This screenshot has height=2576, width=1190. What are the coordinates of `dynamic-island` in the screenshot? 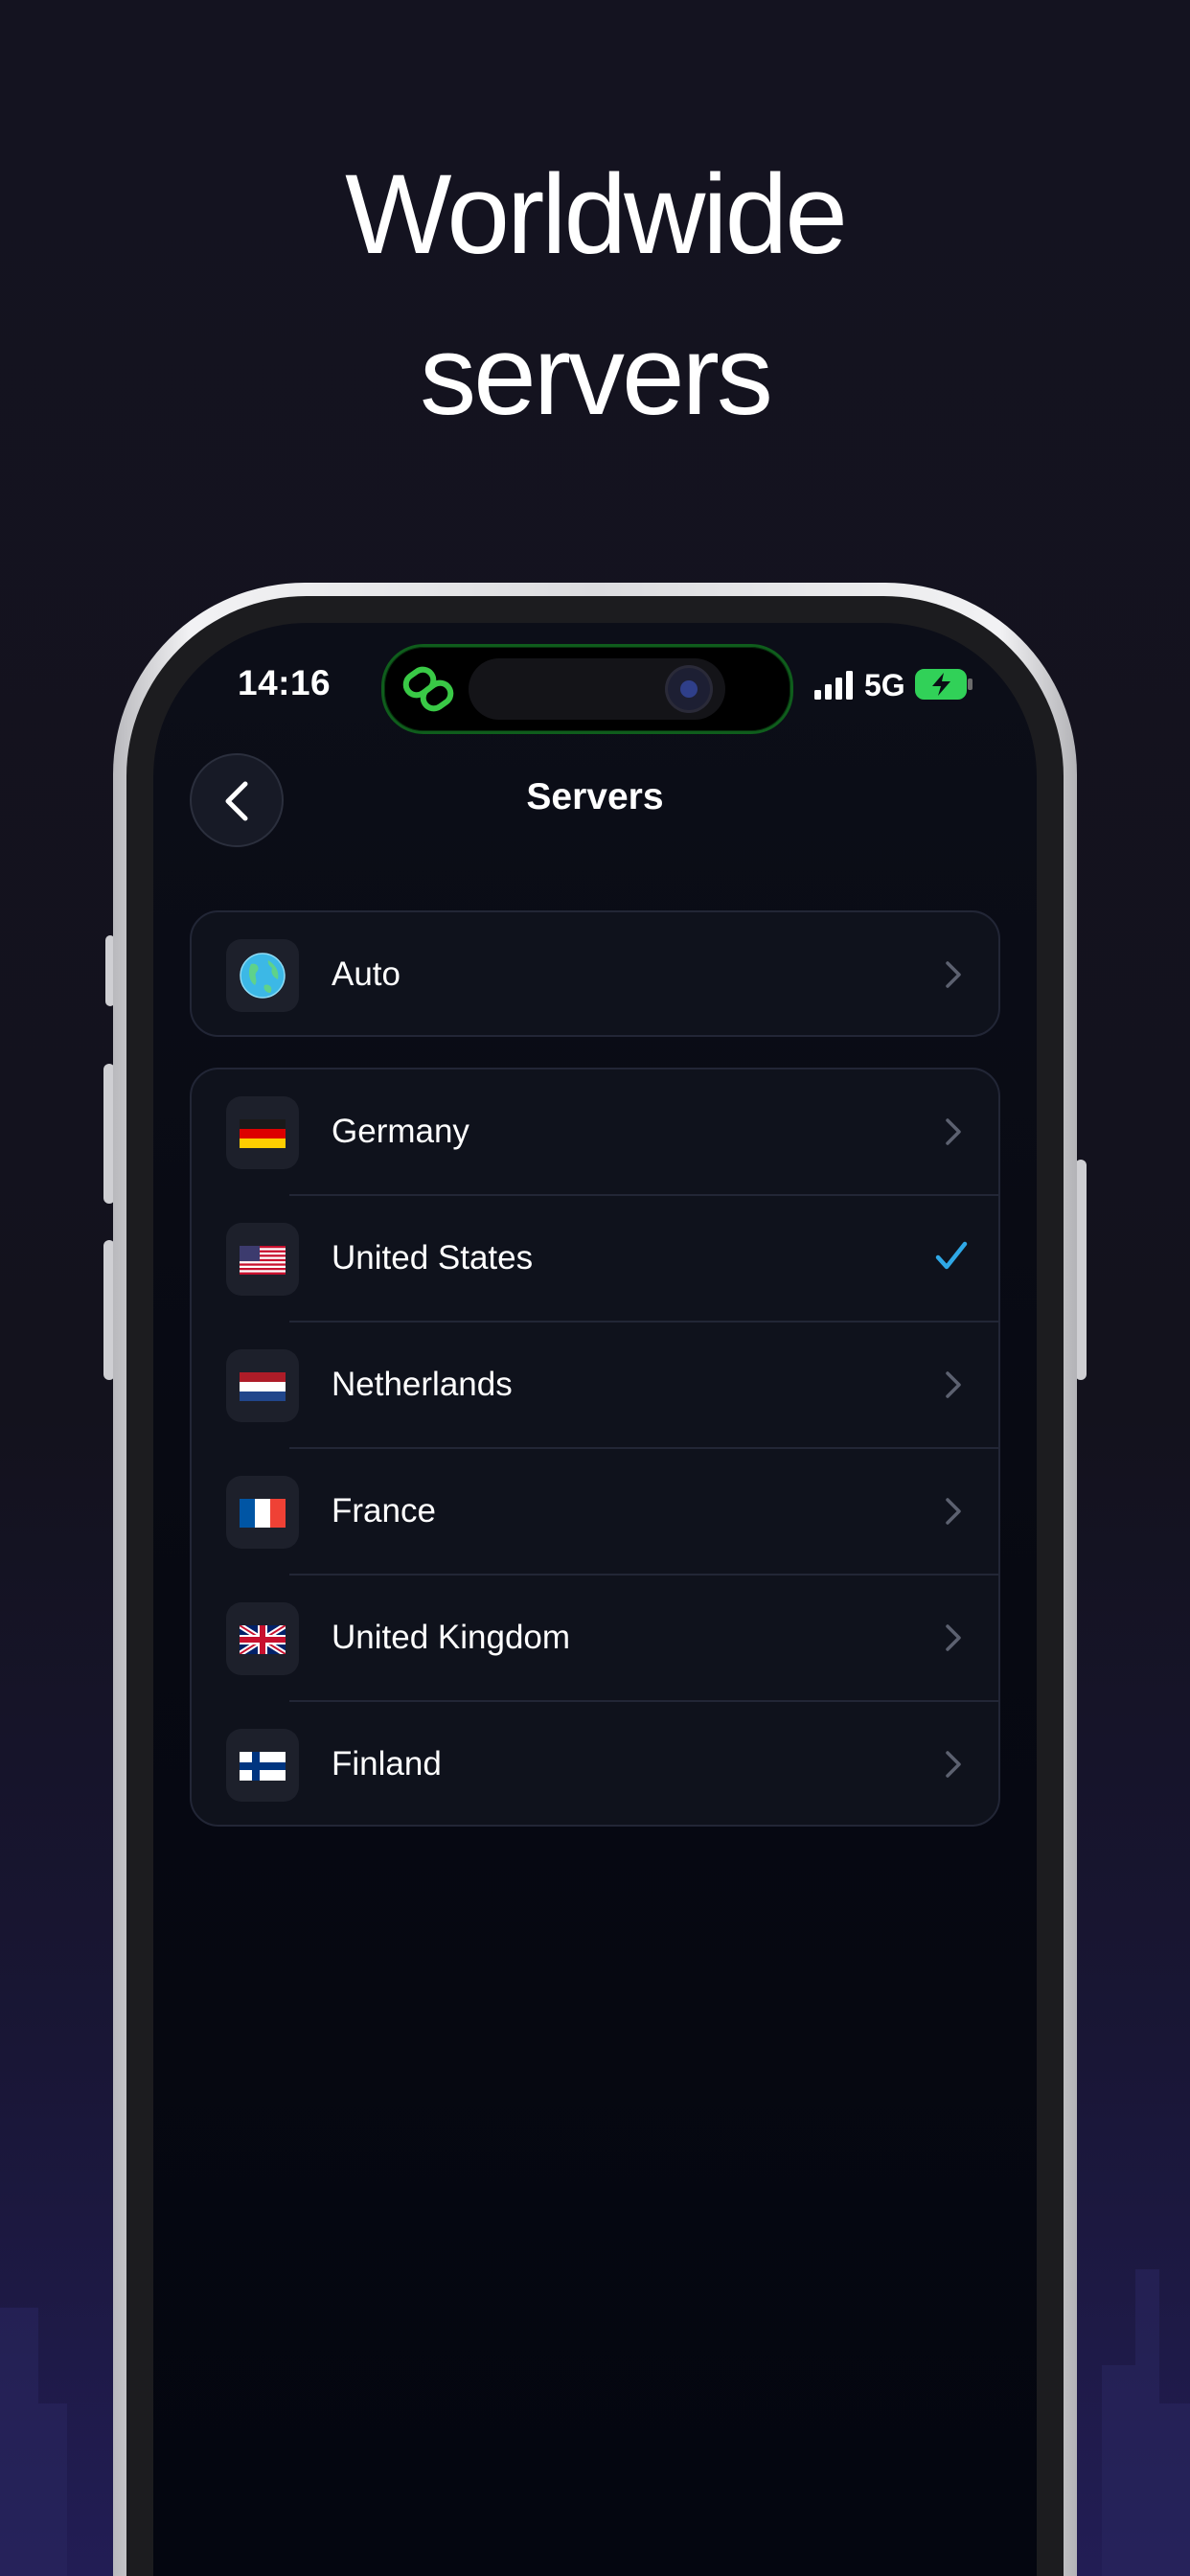 It's located at (587, 689).